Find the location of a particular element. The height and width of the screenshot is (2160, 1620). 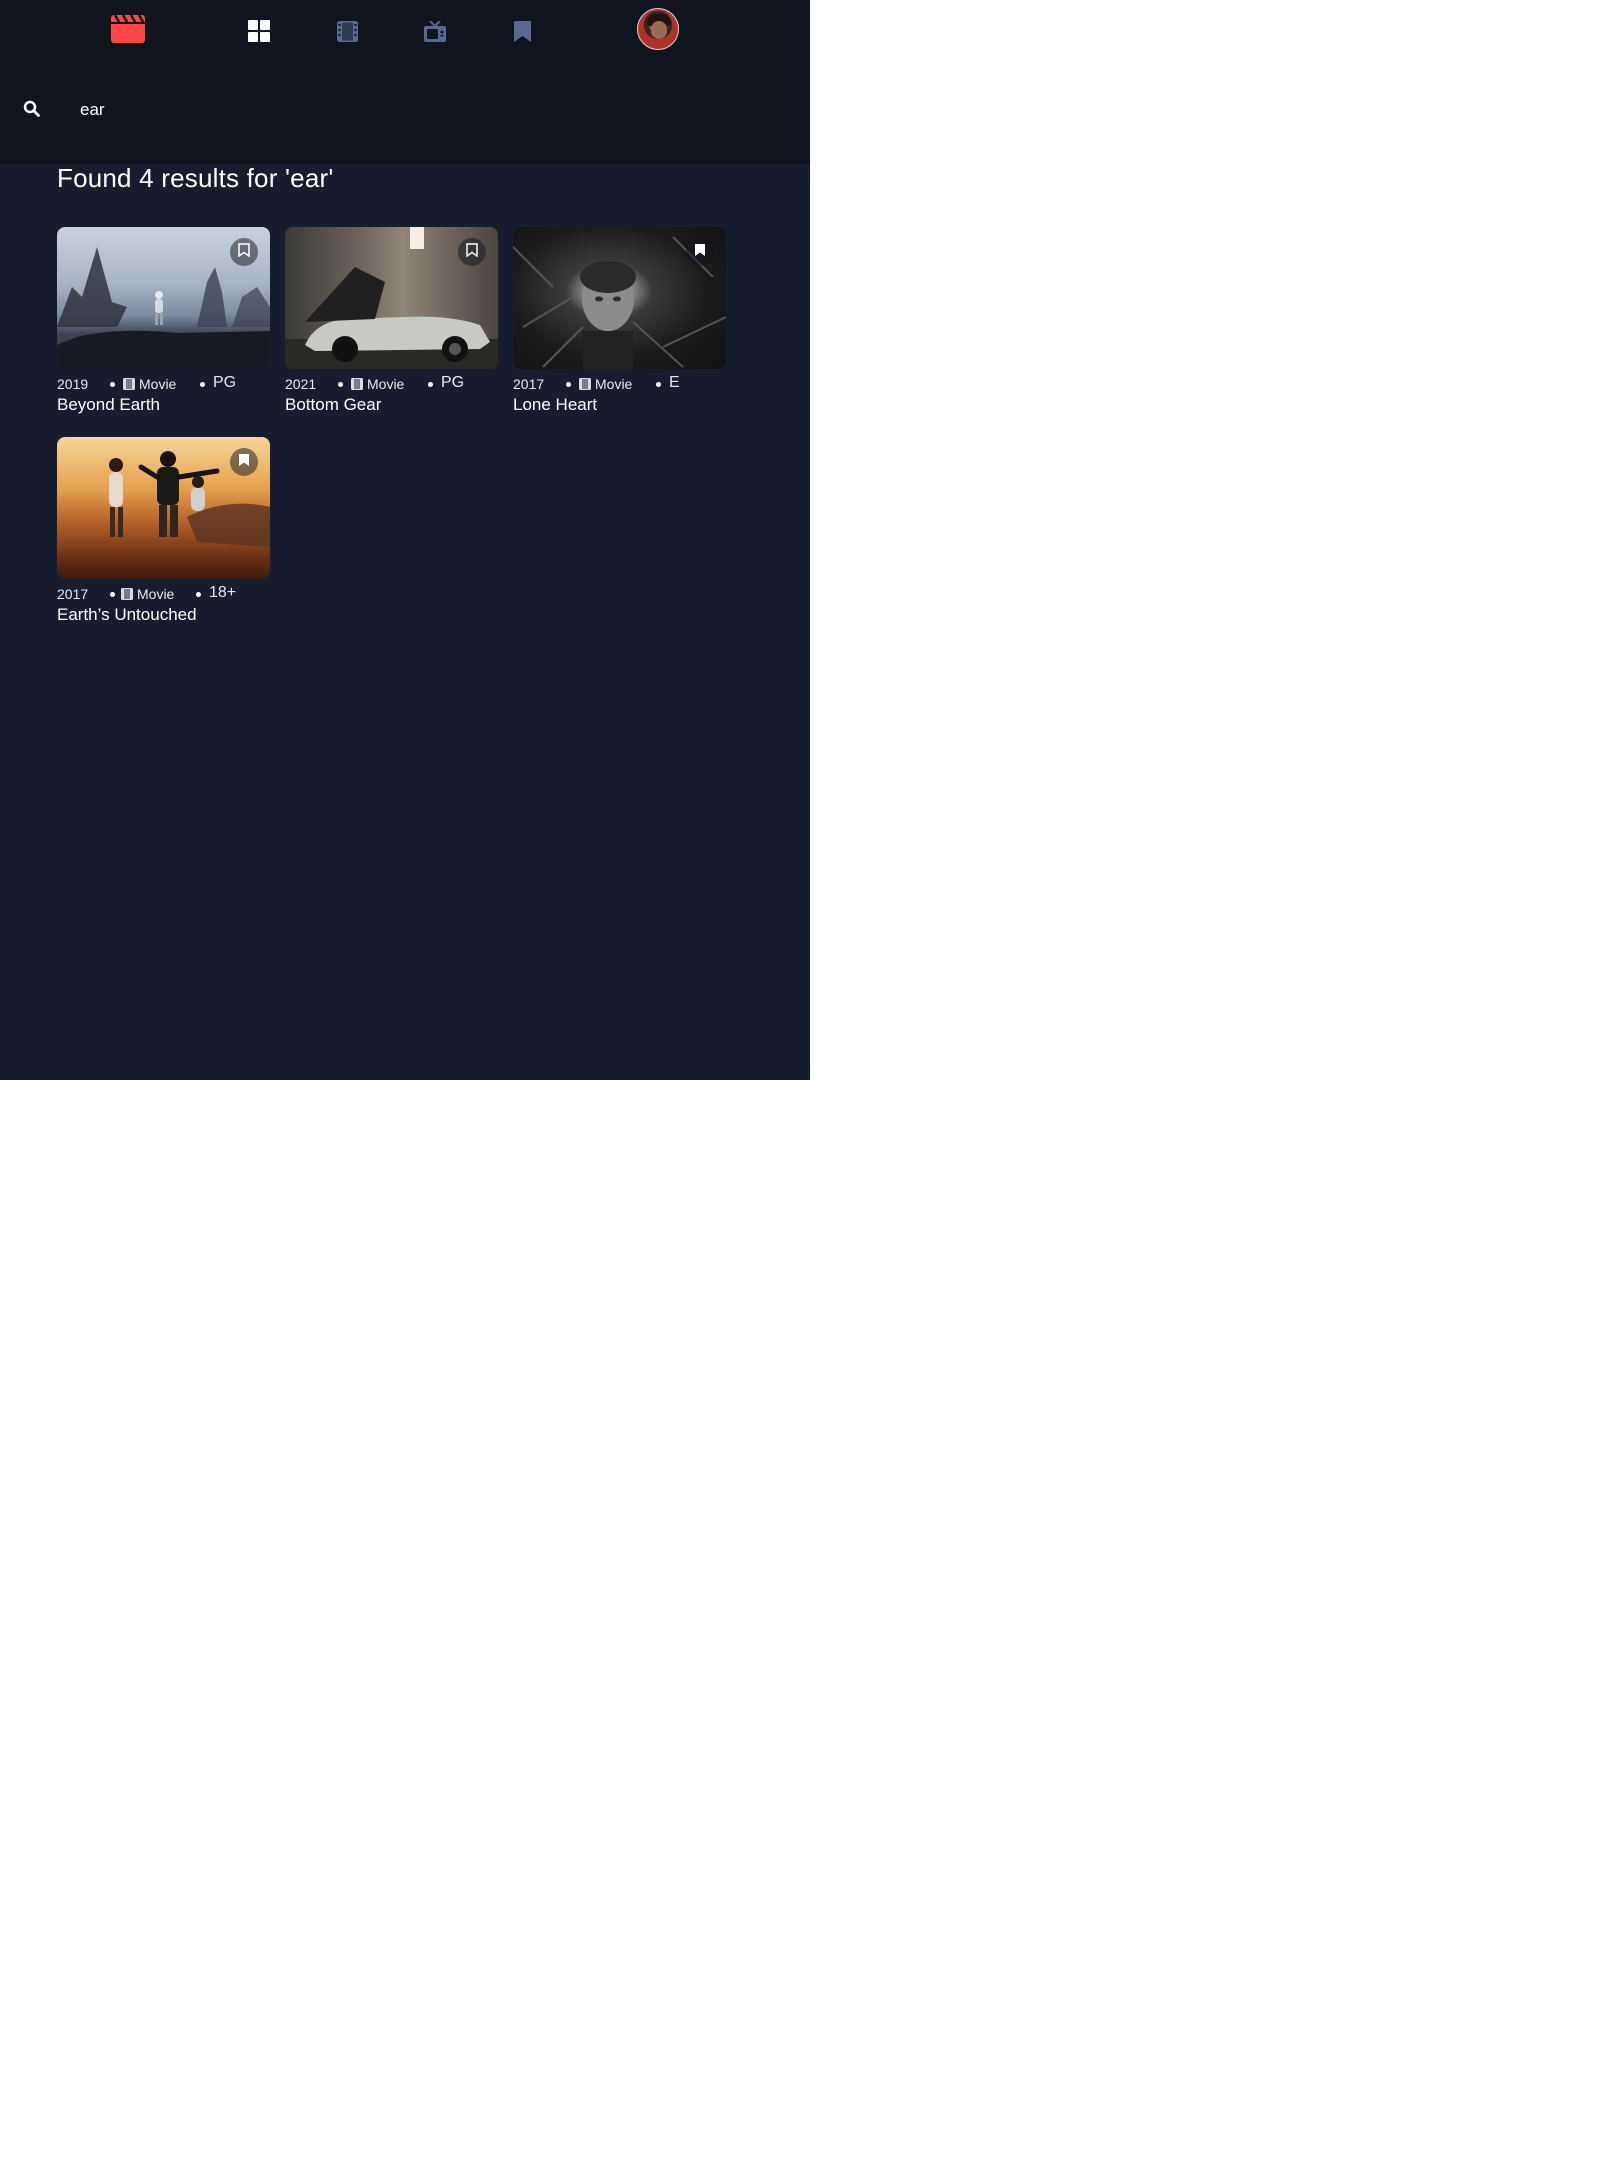

result-card: 2017 Movie 18+ Earth’s Untouched is located at coordinates (163, 534).